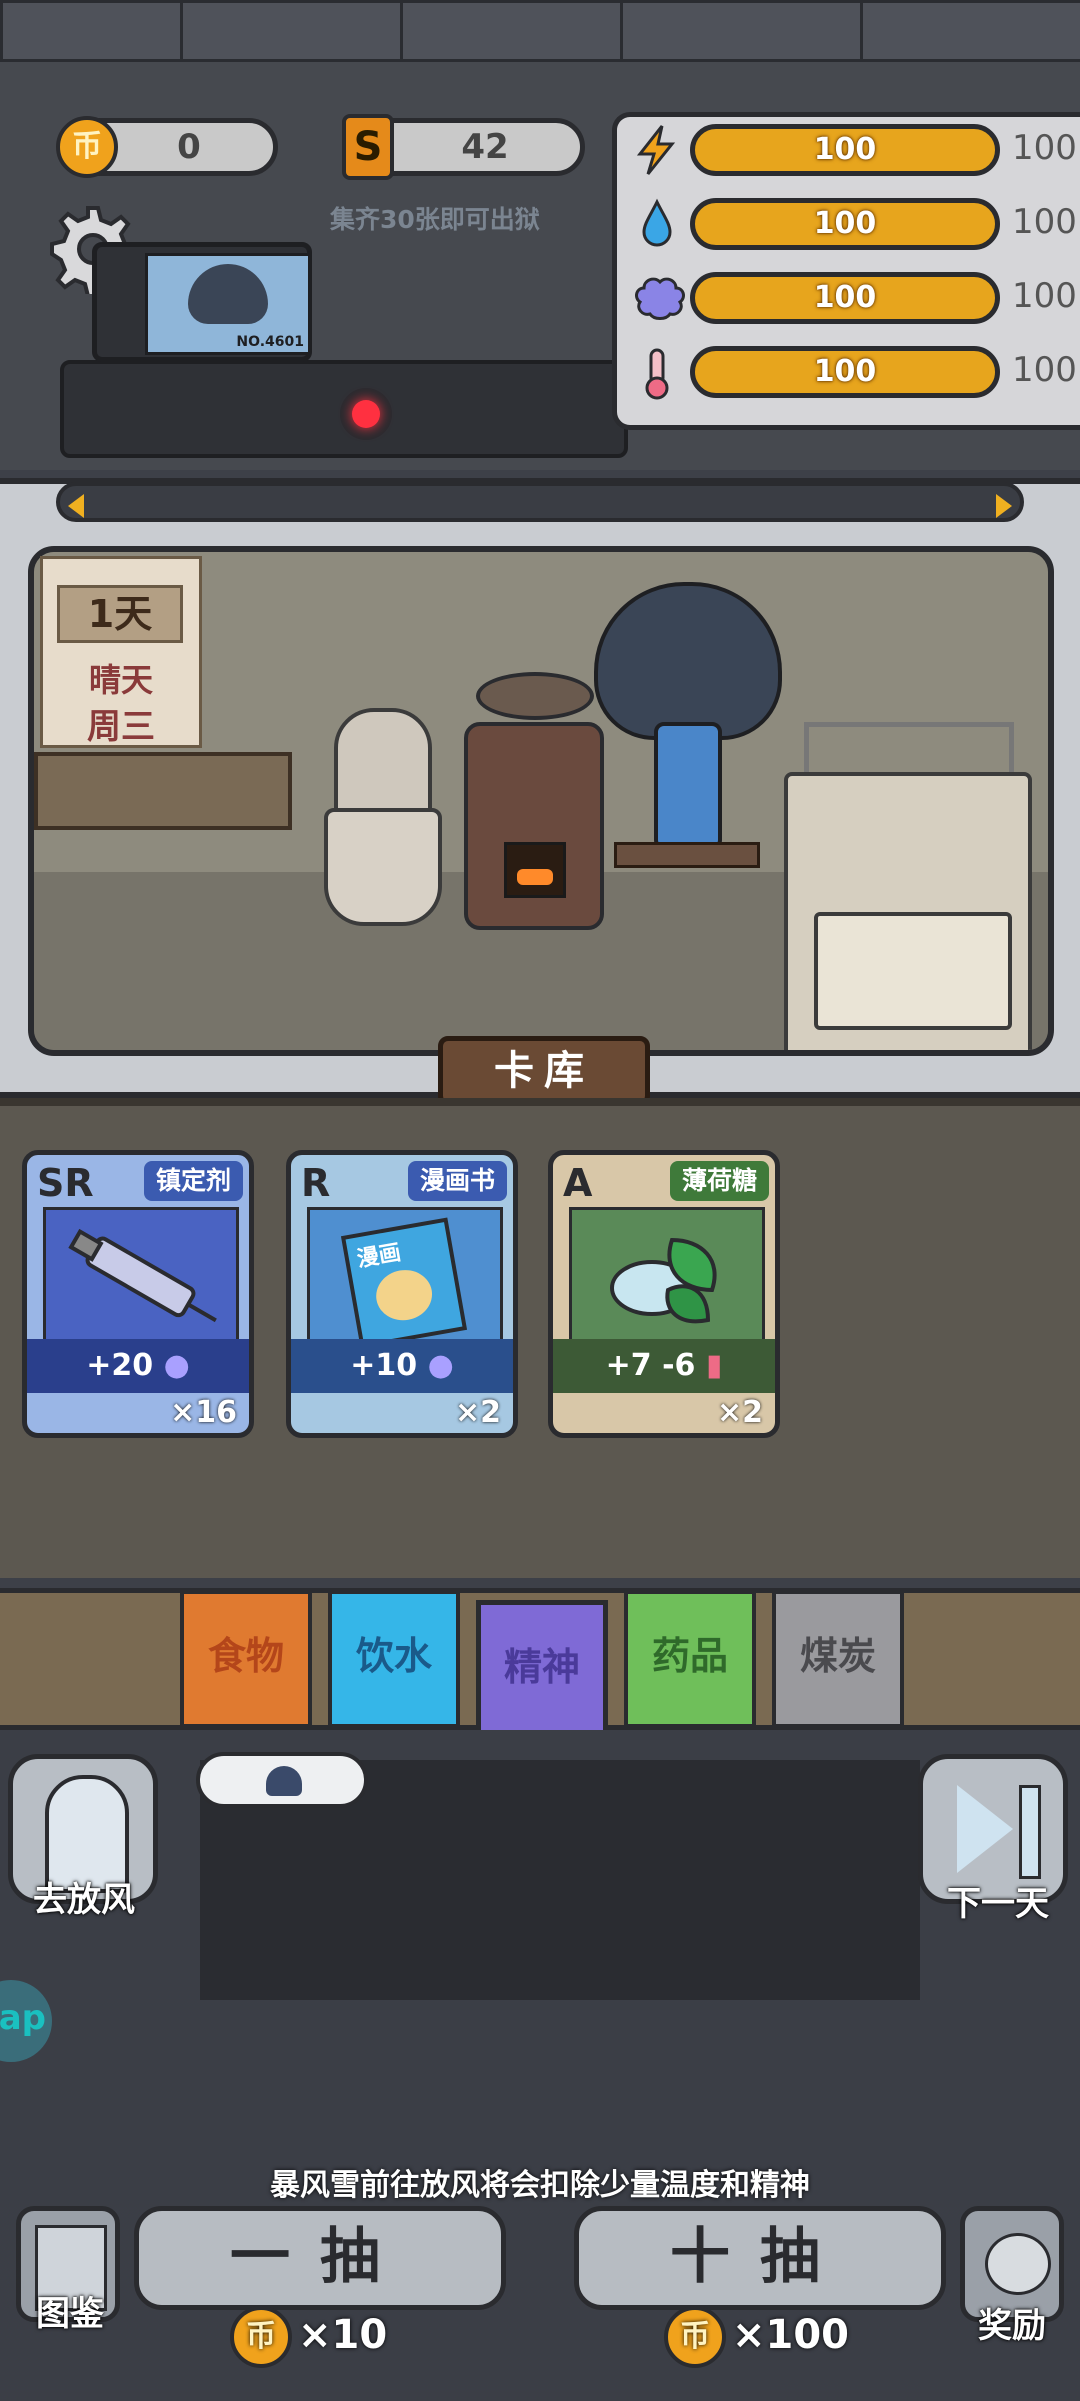 Image resolution: width=1080 pixels, height=2401 pixels. Describe the element at coordinates (138, 1366) in the screenshot. I see `card-effect: +20 ●` at that location.